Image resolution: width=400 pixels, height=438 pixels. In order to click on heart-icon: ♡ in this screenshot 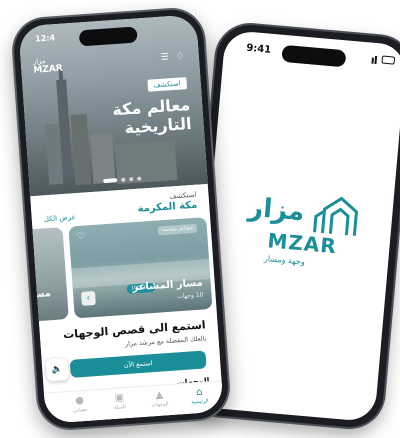, I will do `click(81, 237)`.